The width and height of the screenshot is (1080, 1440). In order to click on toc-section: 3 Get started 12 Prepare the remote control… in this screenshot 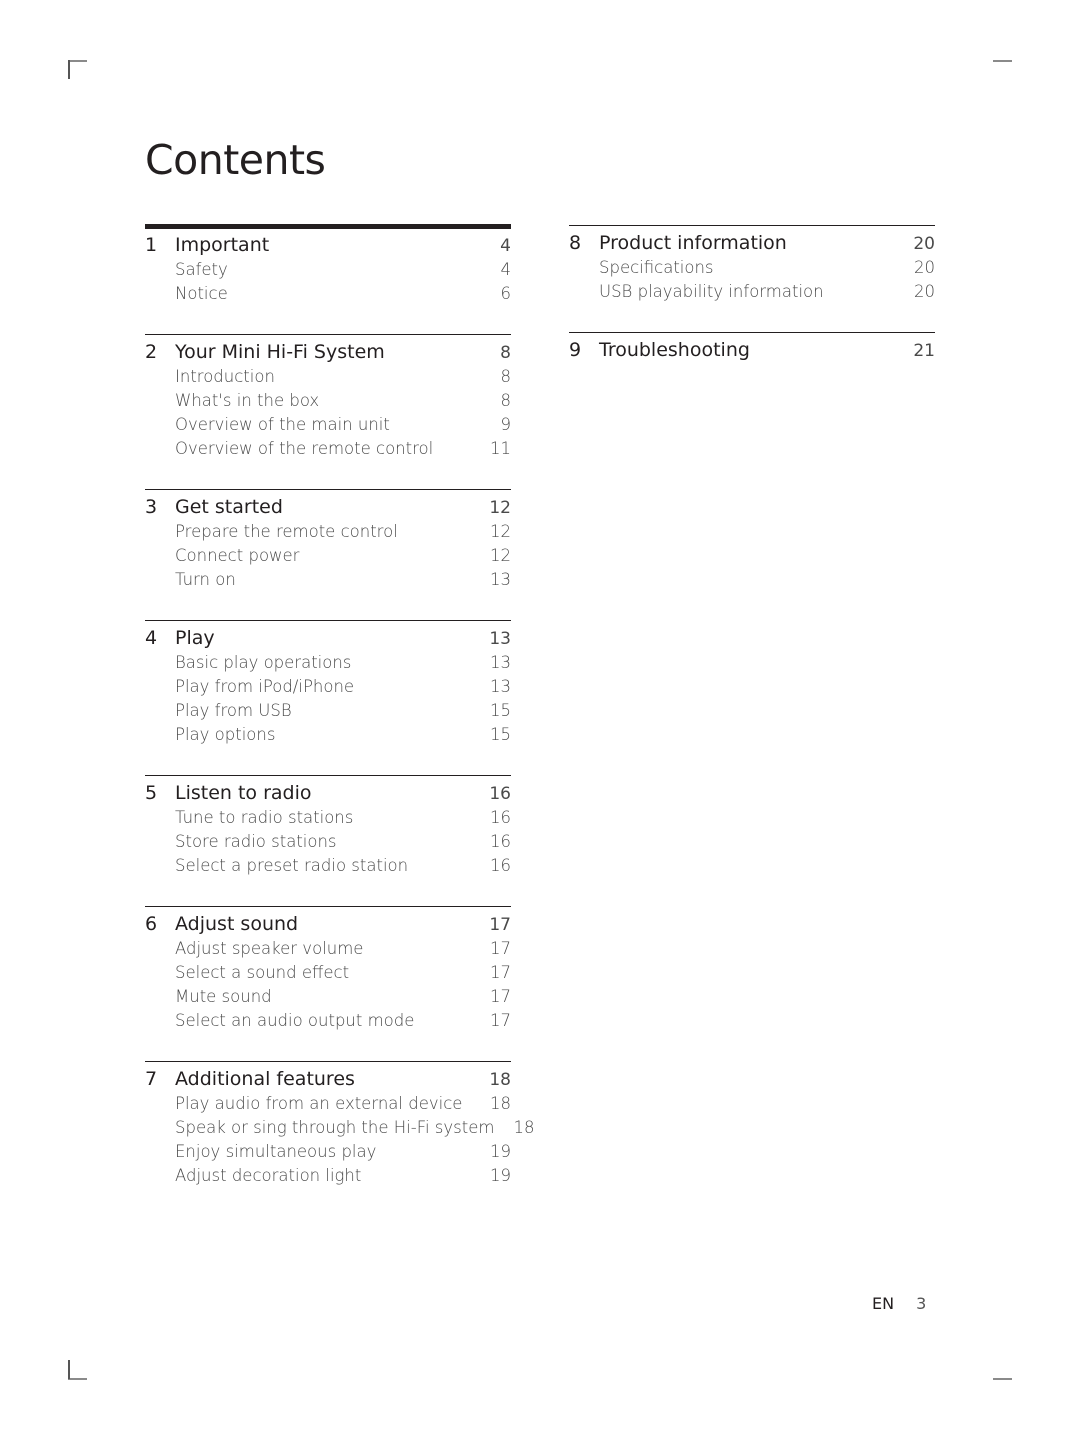, I will do `click(328, 541)`.